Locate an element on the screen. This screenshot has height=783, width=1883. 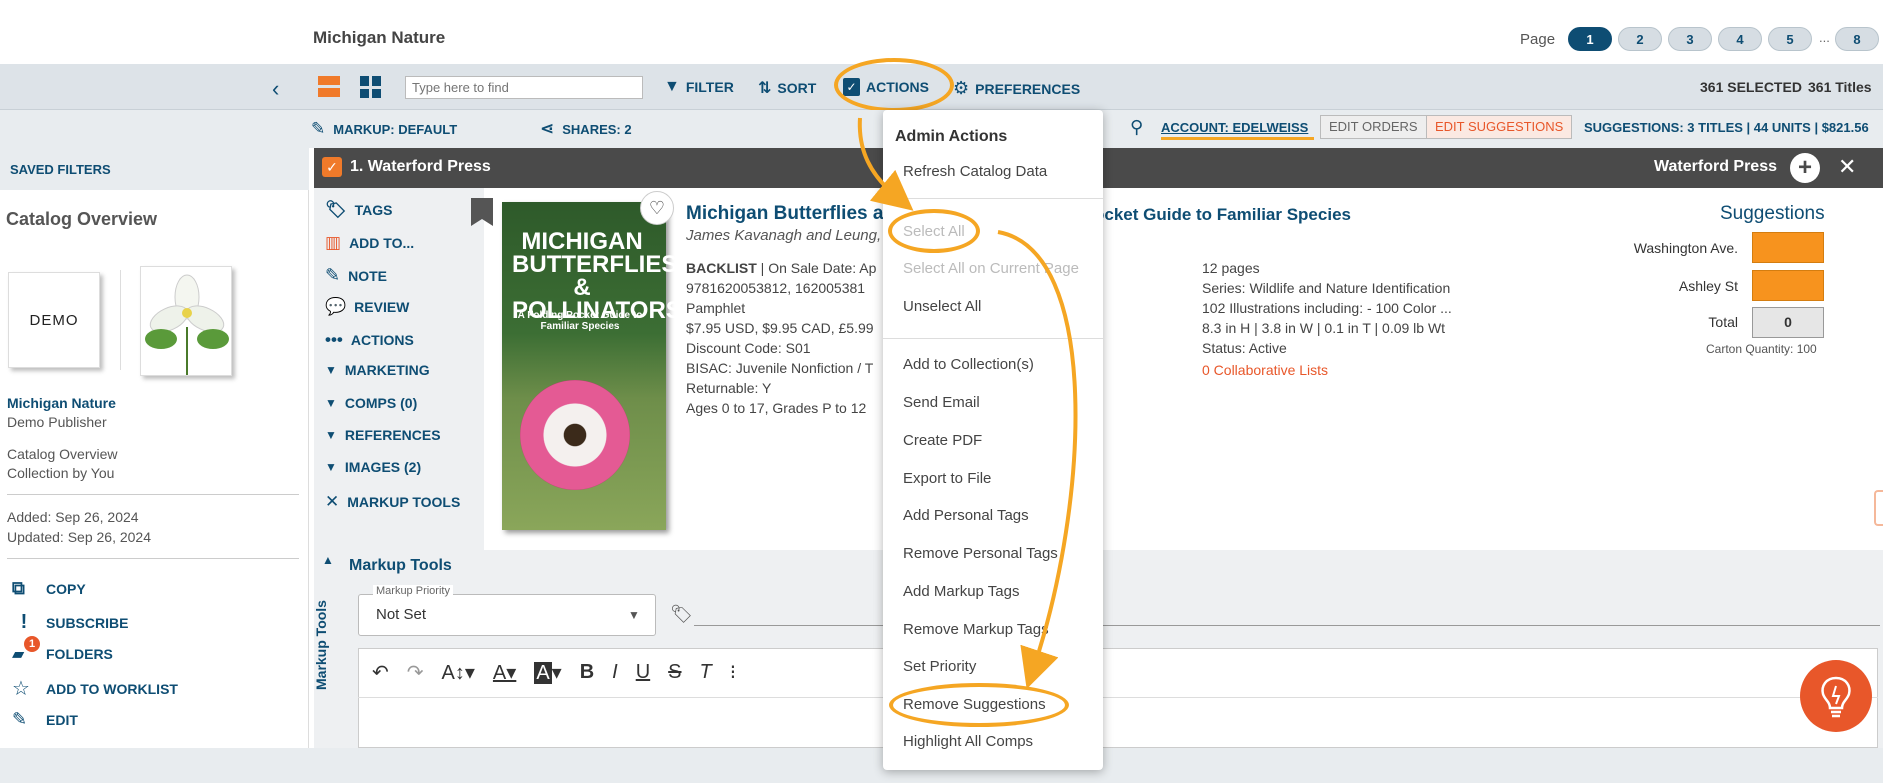
page-5-button: 5 is located at coordinates (1790, 39).